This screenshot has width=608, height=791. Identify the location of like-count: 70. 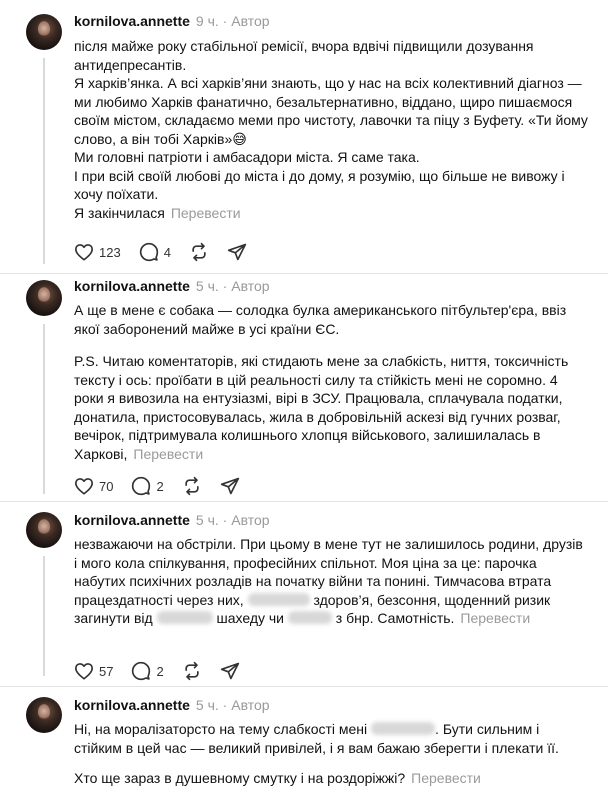
(106, 486).